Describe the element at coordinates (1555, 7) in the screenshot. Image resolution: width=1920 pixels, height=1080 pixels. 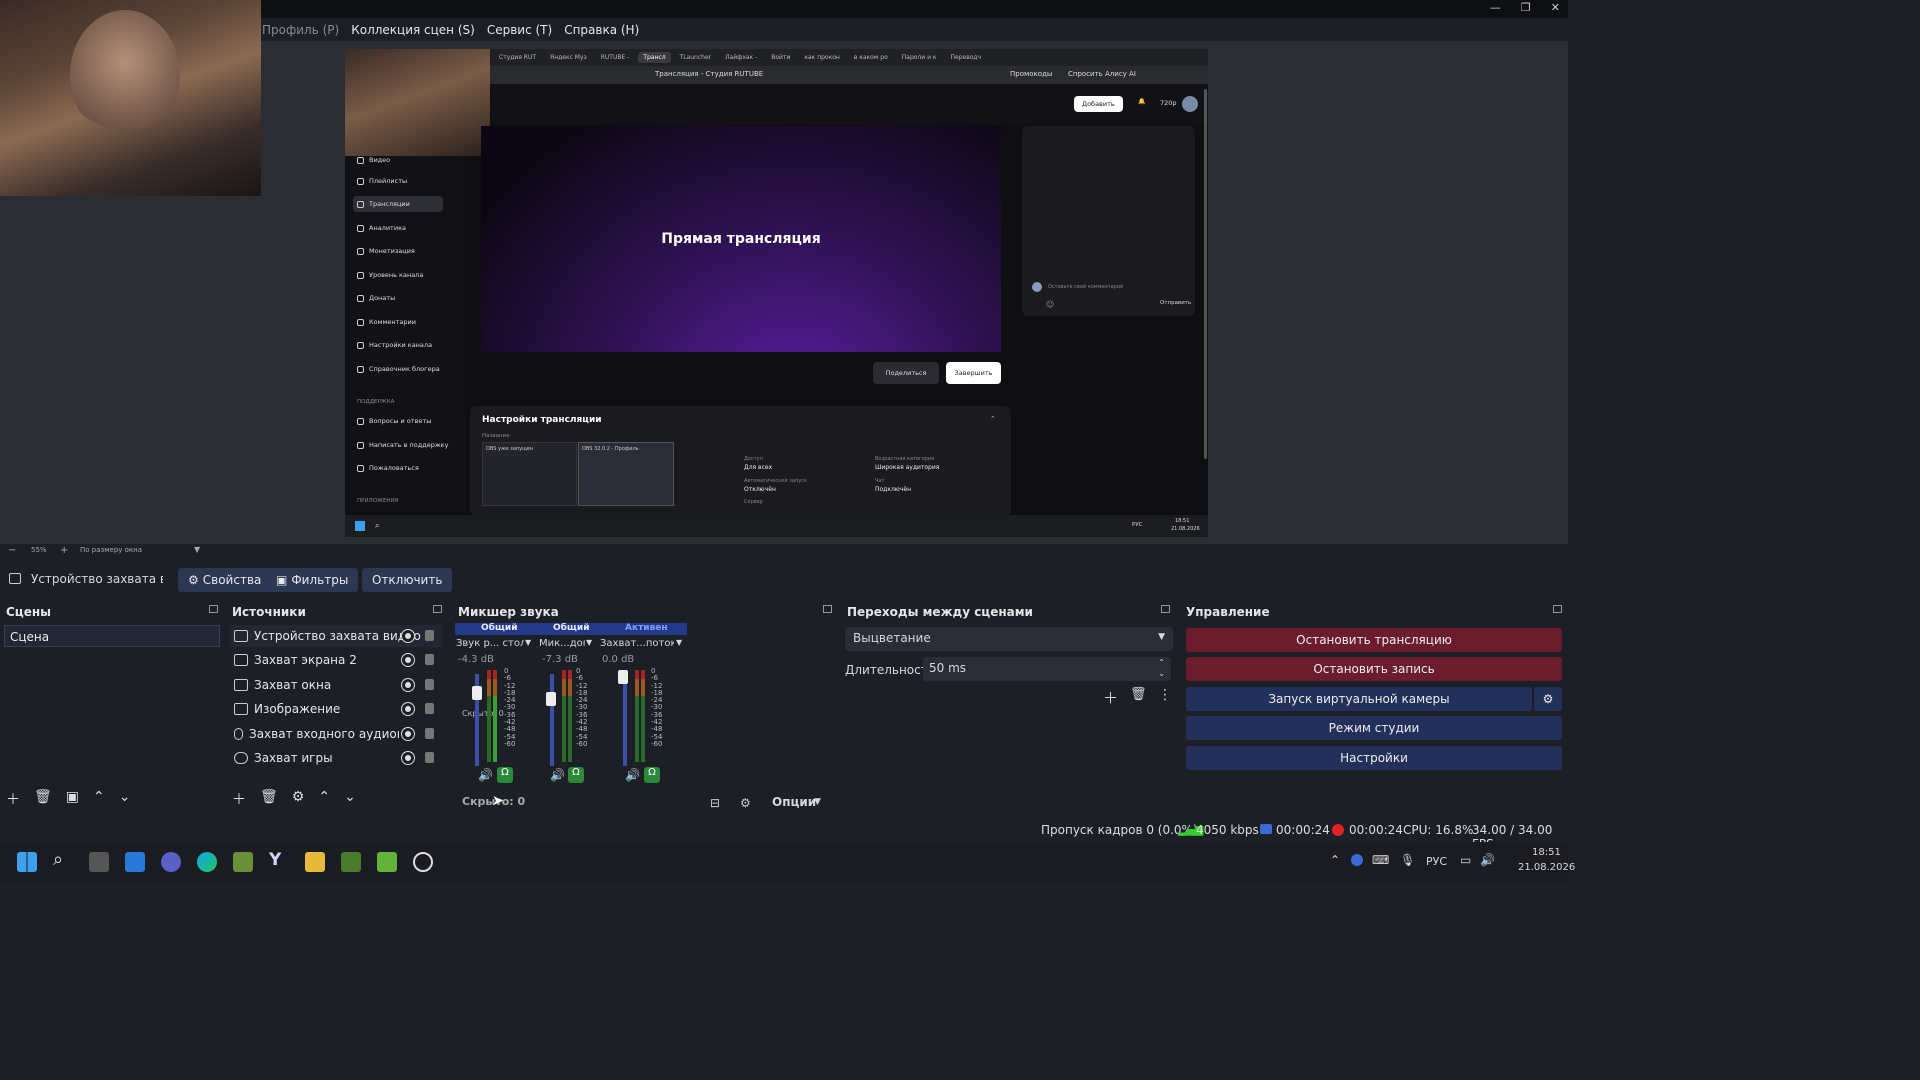
I see `close-icon: ✕` at that location.